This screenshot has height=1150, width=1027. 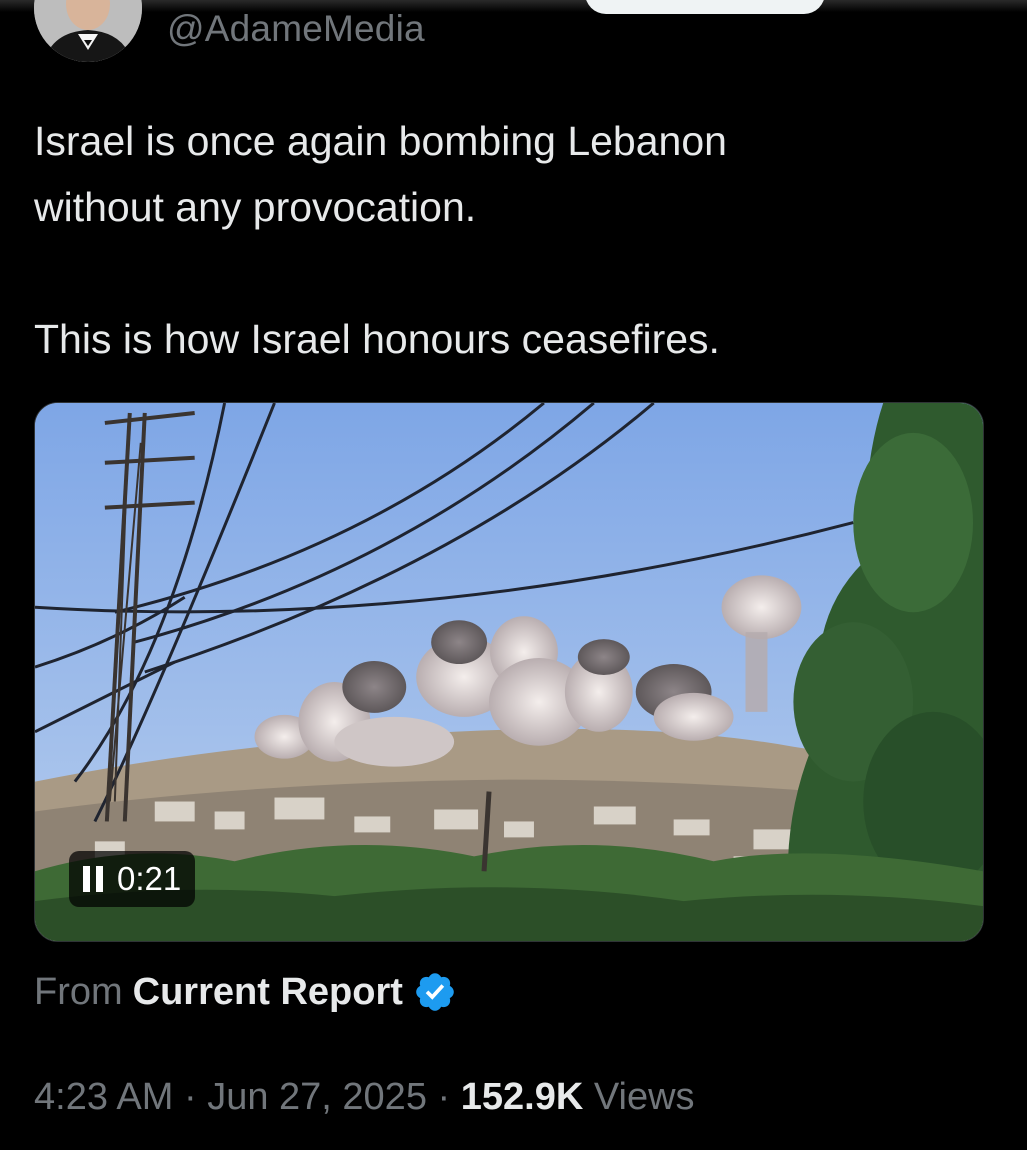 What do you see at coordinates (93, 879) in the screenshot?
I see `pause-icon` at bounding box center [93, 879].